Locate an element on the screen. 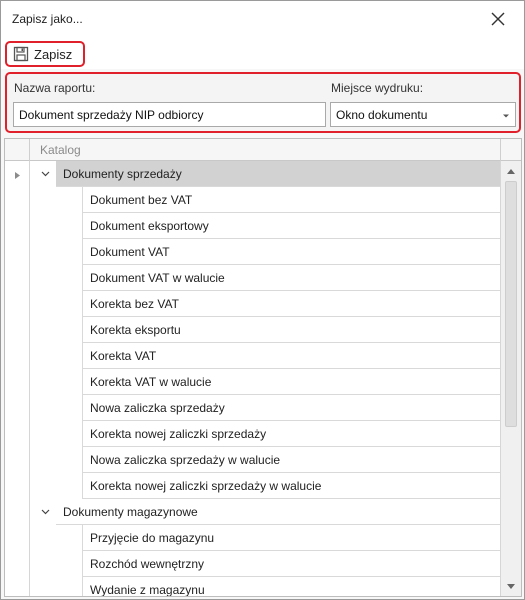 The width and height of the screenshot is (525, 600). tree-item-row: Dokument eksportowy is located at coordinates (265, 226).